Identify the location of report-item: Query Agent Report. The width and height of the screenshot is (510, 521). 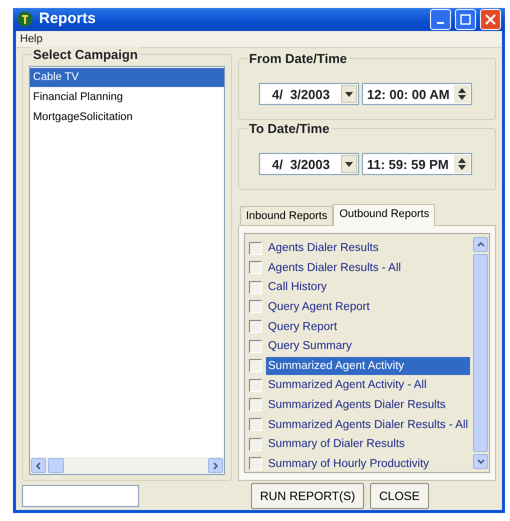
(369, 307).